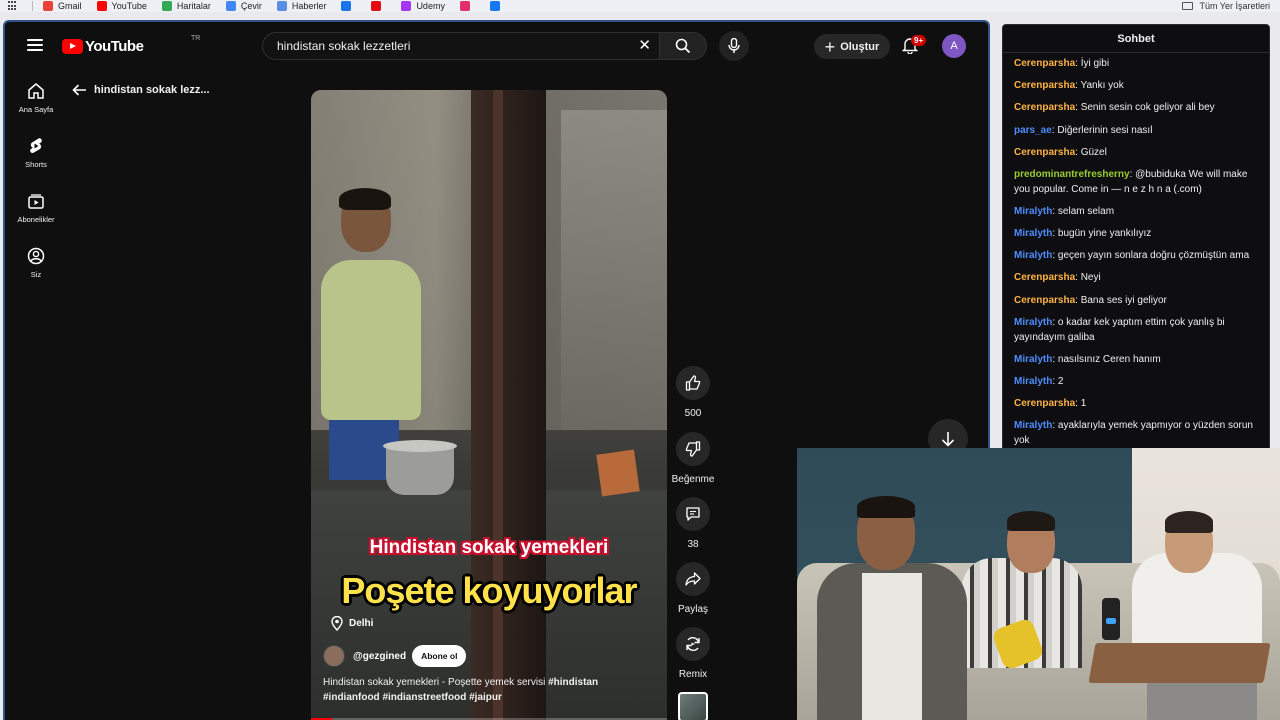 The height and width of the screenshot is (720, 1280). I want to click on channel-info: @gezgined Abone ol, so click(395, 656).